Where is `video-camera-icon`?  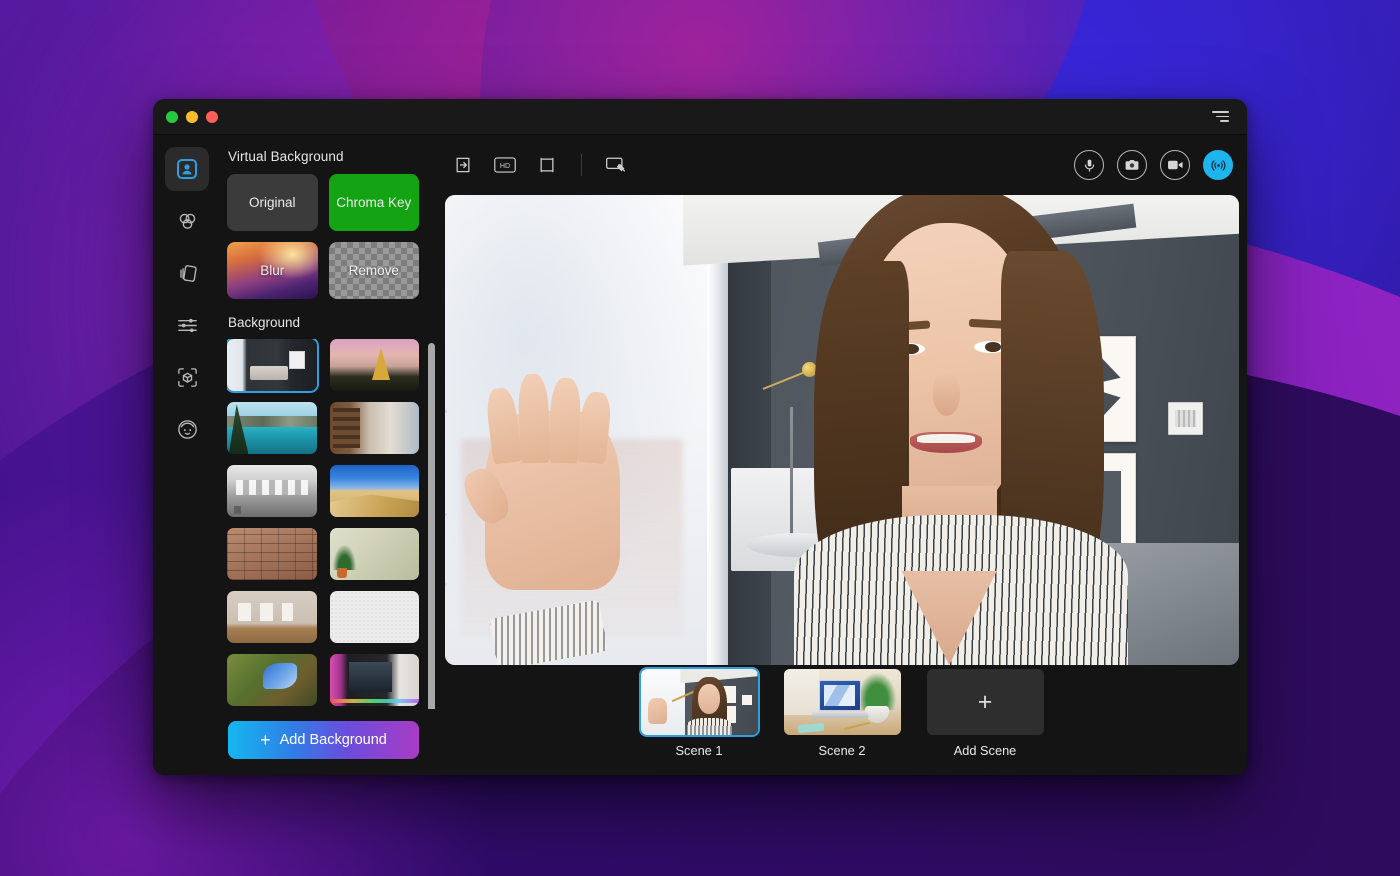 video-camera-icon is located at coordinates (1175, 165).